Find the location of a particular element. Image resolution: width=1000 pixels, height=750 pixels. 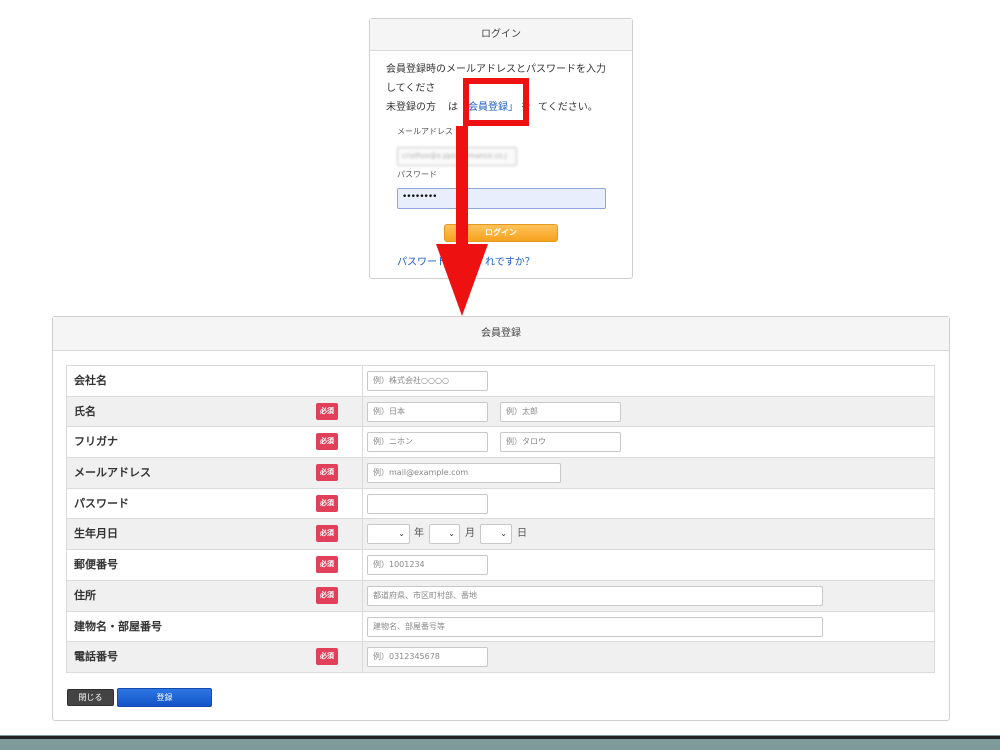

submit-register-button: 登録 is located at coordinates (164, 697).